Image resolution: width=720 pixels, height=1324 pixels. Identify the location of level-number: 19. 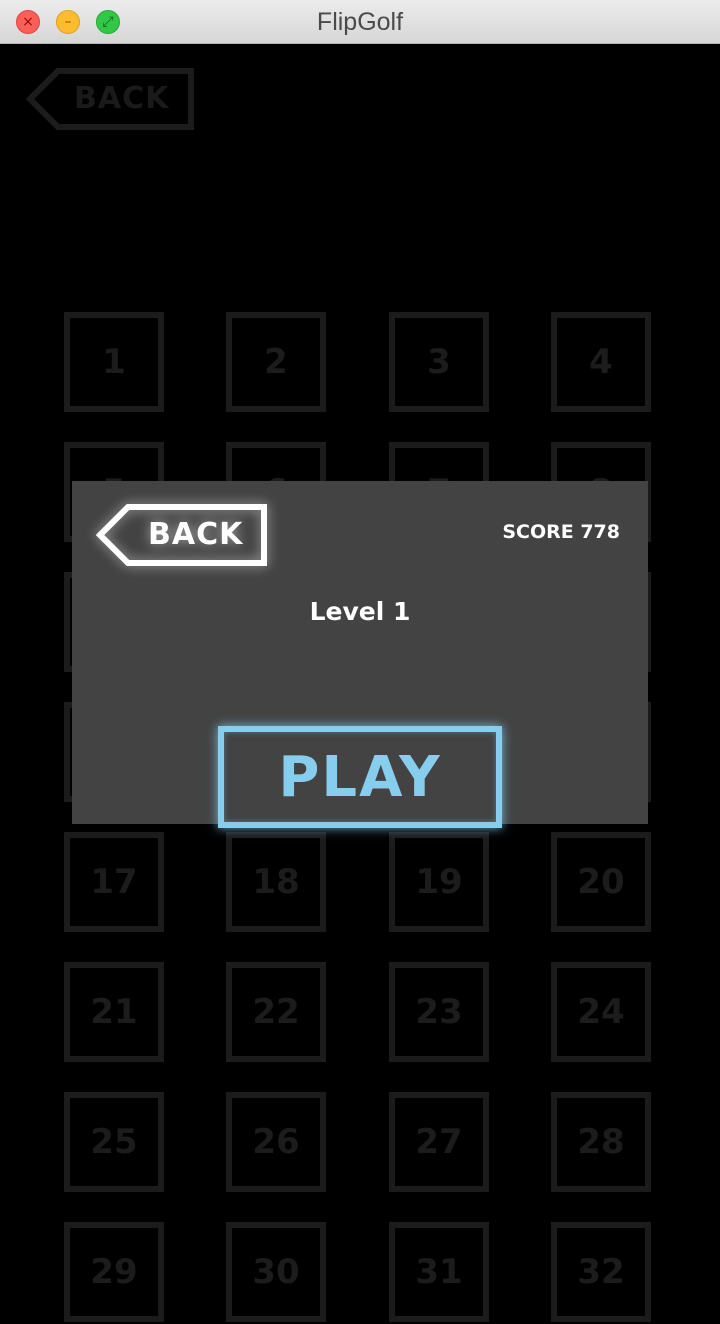
(439, 882).